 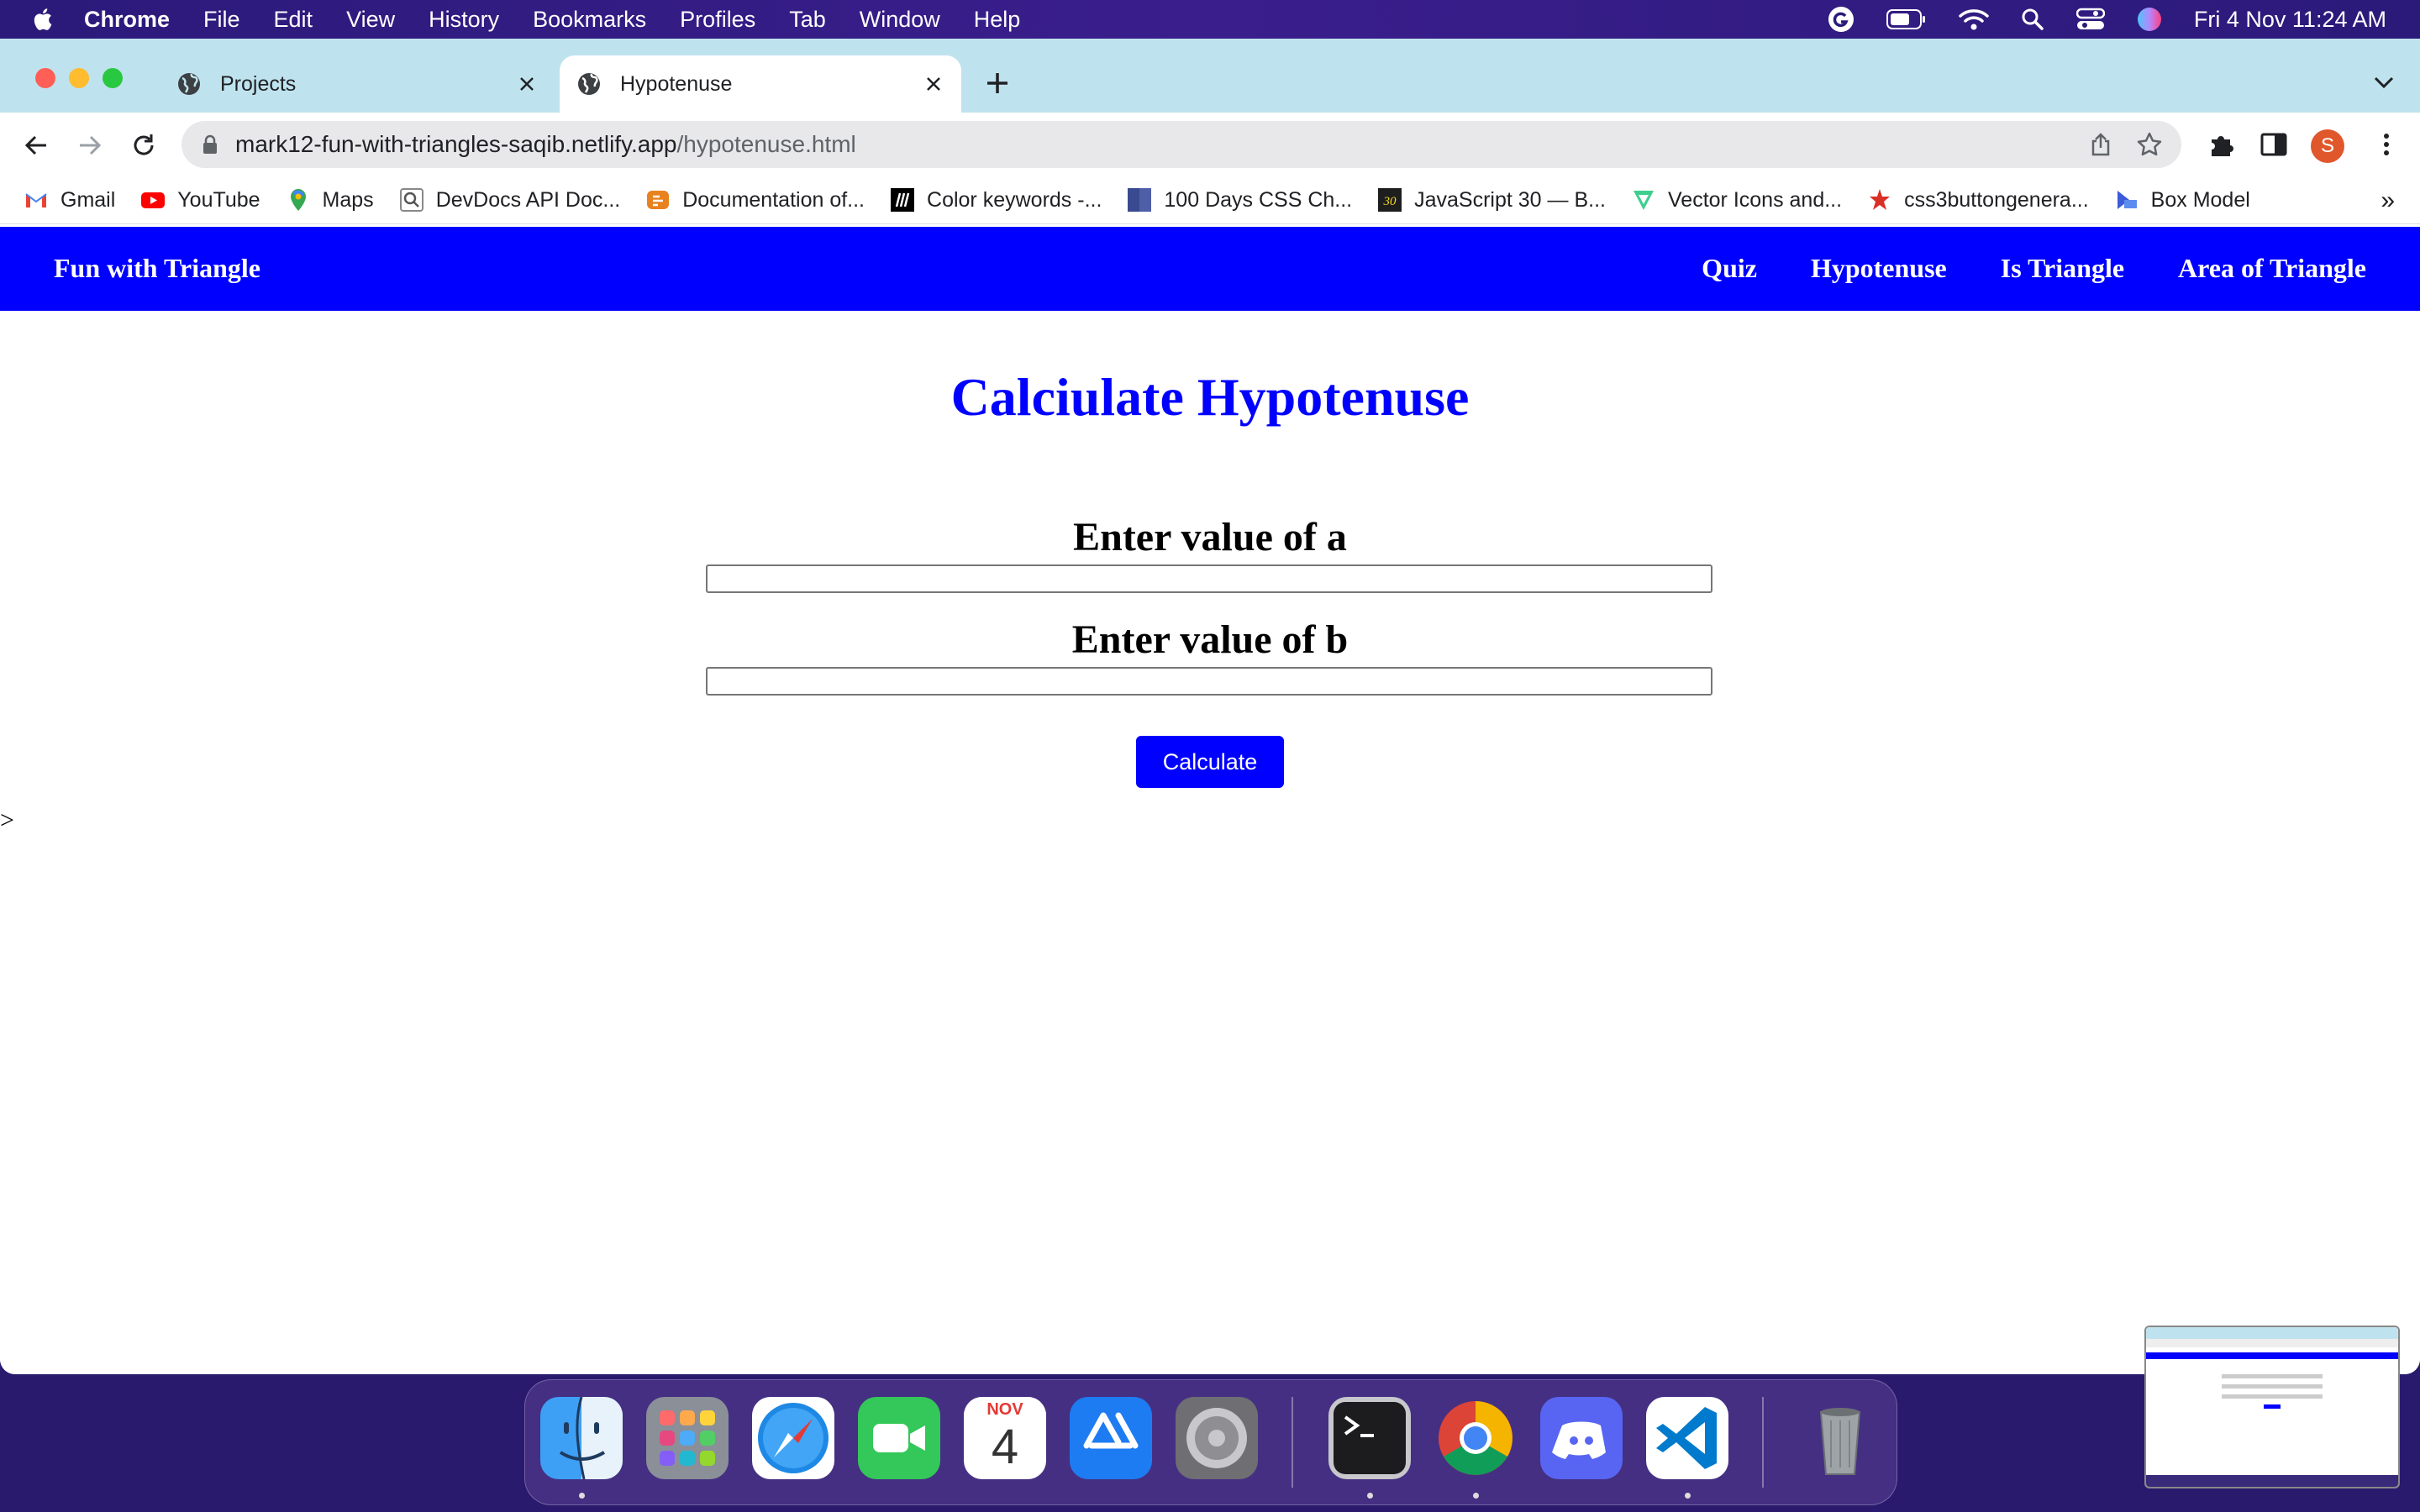 What do you see at coordinates (1210, 76) in the screenshot?
I see `tab-strip: Projects Hypotenuse` at bounding box center [1210, 76].